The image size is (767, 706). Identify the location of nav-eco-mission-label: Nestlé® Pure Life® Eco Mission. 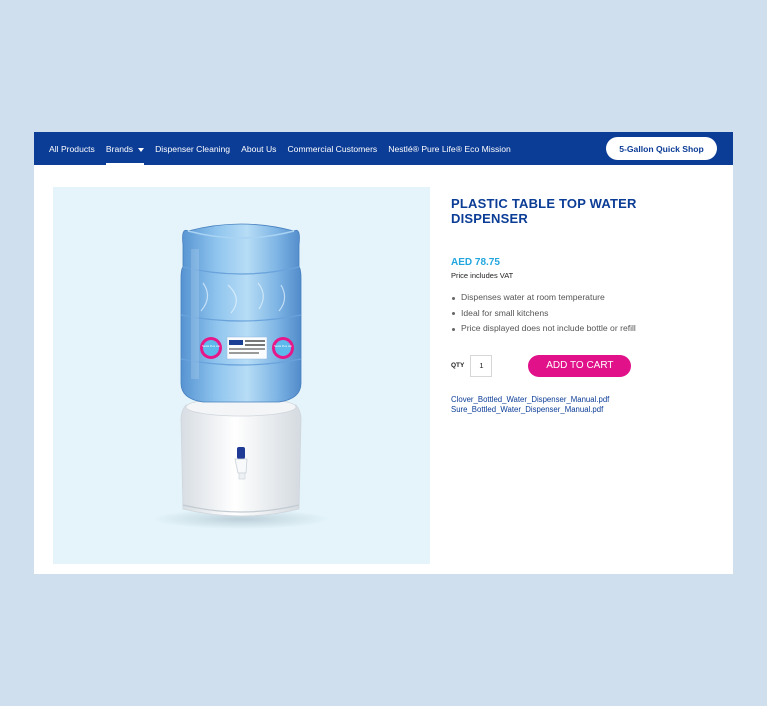
(449, 148).